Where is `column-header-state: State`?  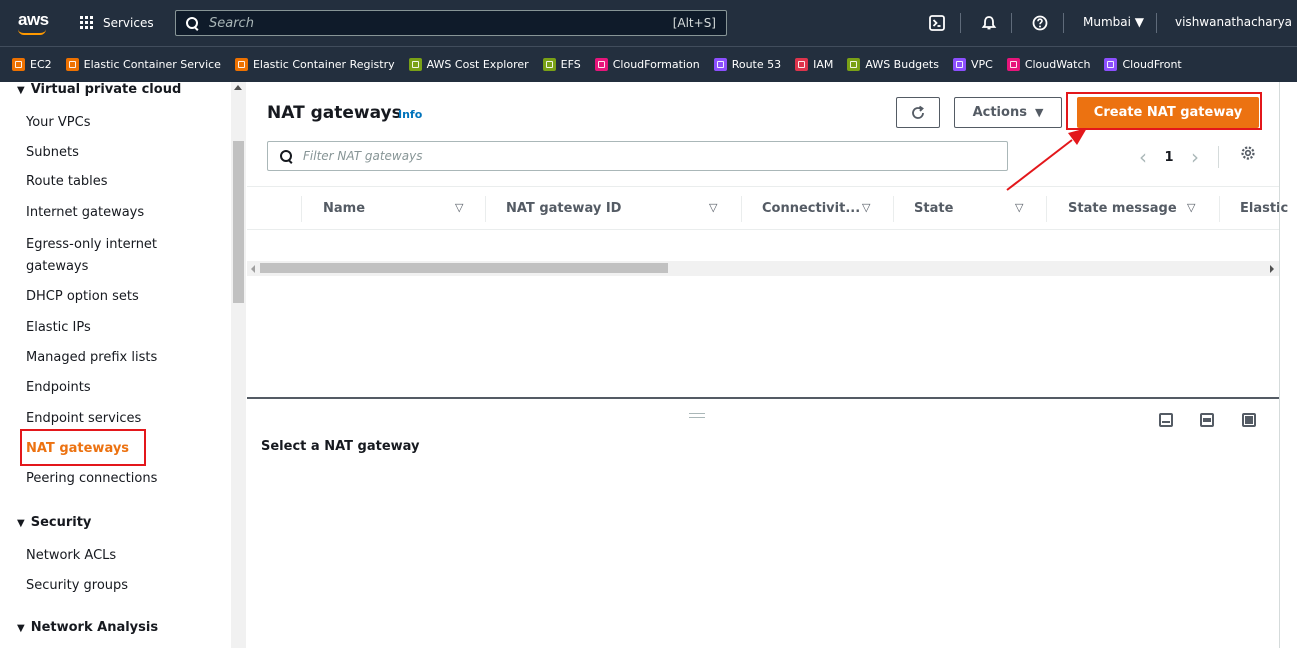 column-header-state: State is located at coordinates (933, 208).